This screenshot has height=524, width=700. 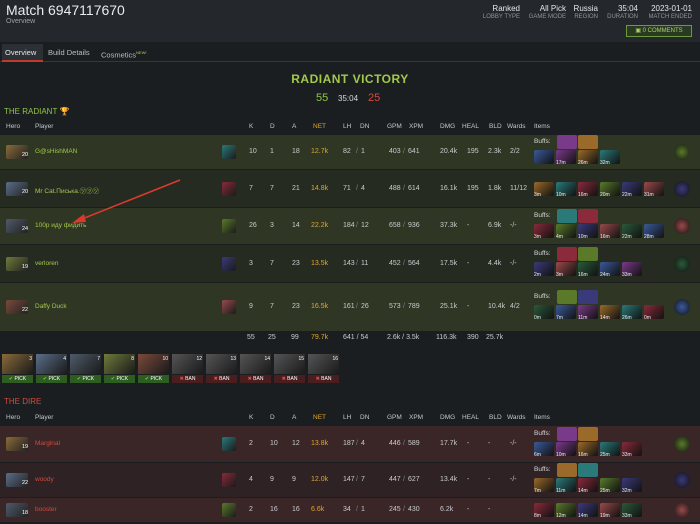 I want to click on radiant-score: 55, so click(x=322, y=98).